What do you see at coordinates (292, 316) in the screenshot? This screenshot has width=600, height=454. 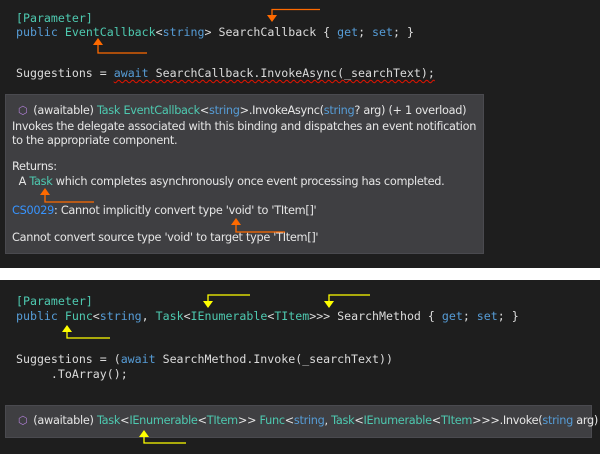 I see `type-name: TItem` at bounding box center [292, 316].